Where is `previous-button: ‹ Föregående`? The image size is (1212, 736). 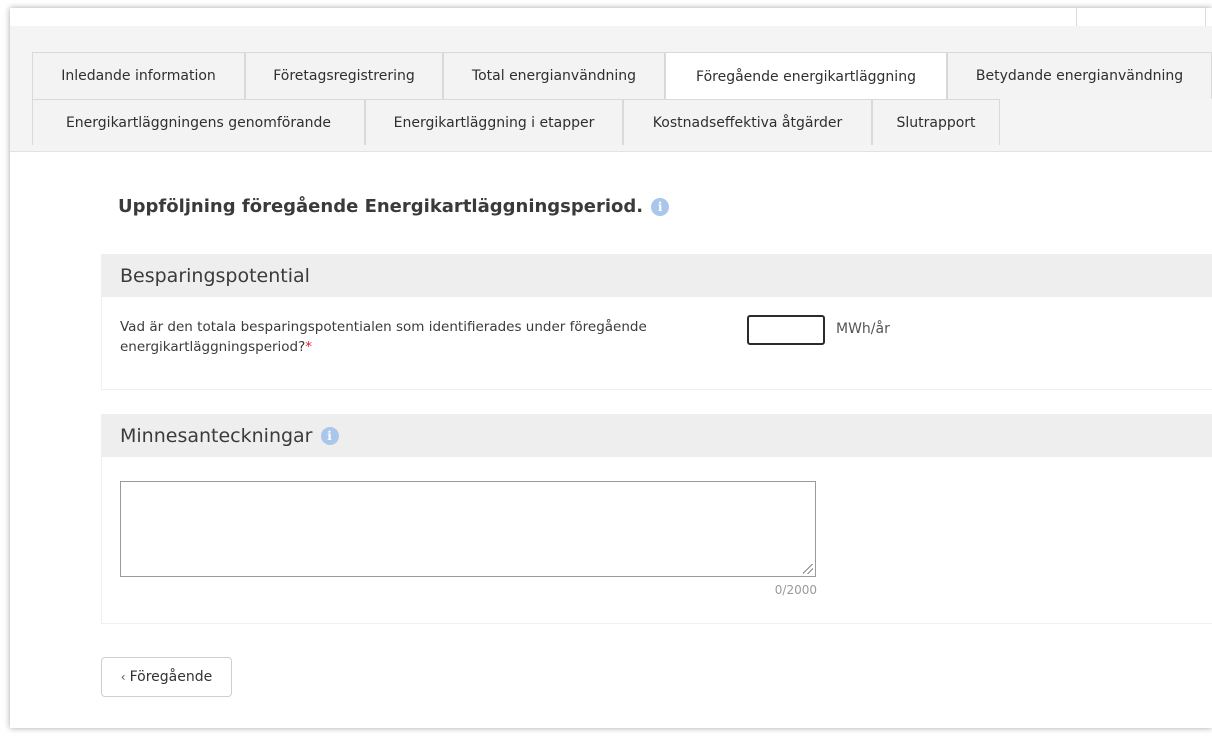
previous-button: ‹ Föregående is located at coordinates (166, 677).